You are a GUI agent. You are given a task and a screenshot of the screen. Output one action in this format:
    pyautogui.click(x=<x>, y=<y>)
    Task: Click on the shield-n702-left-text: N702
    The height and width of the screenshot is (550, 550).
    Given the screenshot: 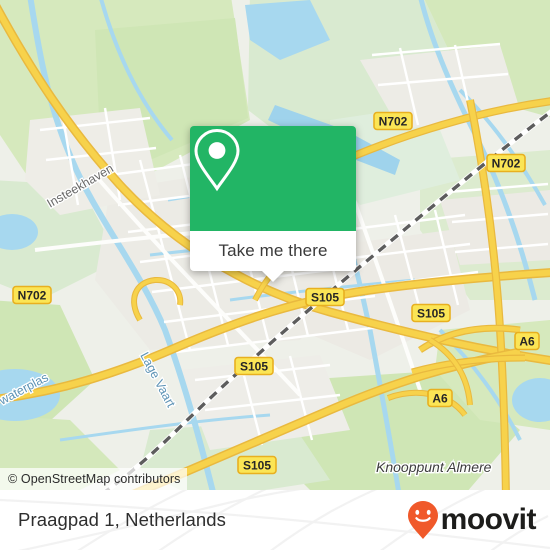 What is the action you would take?
    pyautogui.click(x=32, y=296)
    